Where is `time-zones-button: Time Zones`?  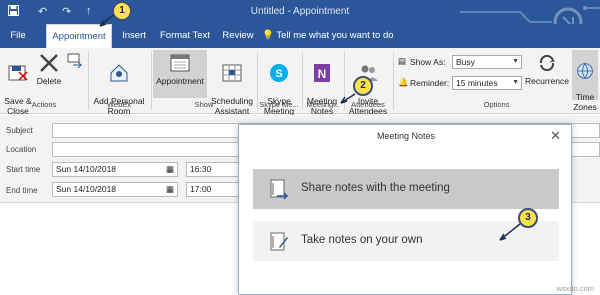
time-zones-button: Time Zones is located at coordinates (585, 81).